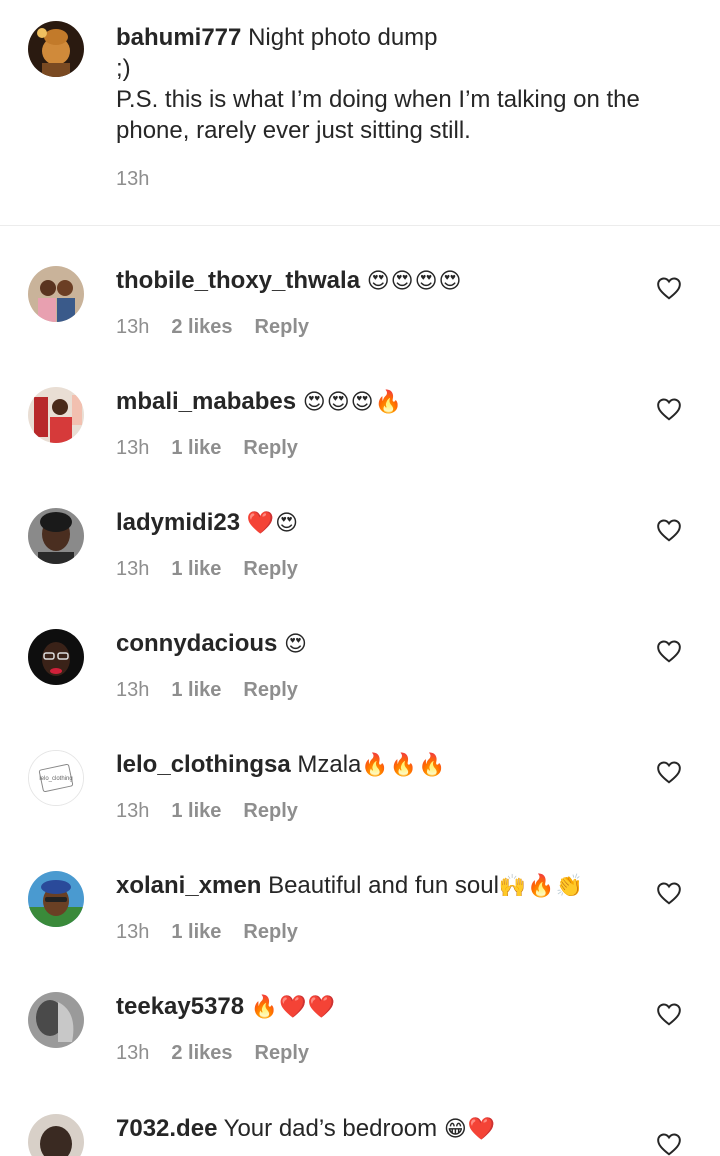 The width and height of the screenshot is (720, 1156). What do you see at coordinates (376, 644) in the screenshot?
I see `comment-text: connydacious 😍` at bounding box center [376, 644].